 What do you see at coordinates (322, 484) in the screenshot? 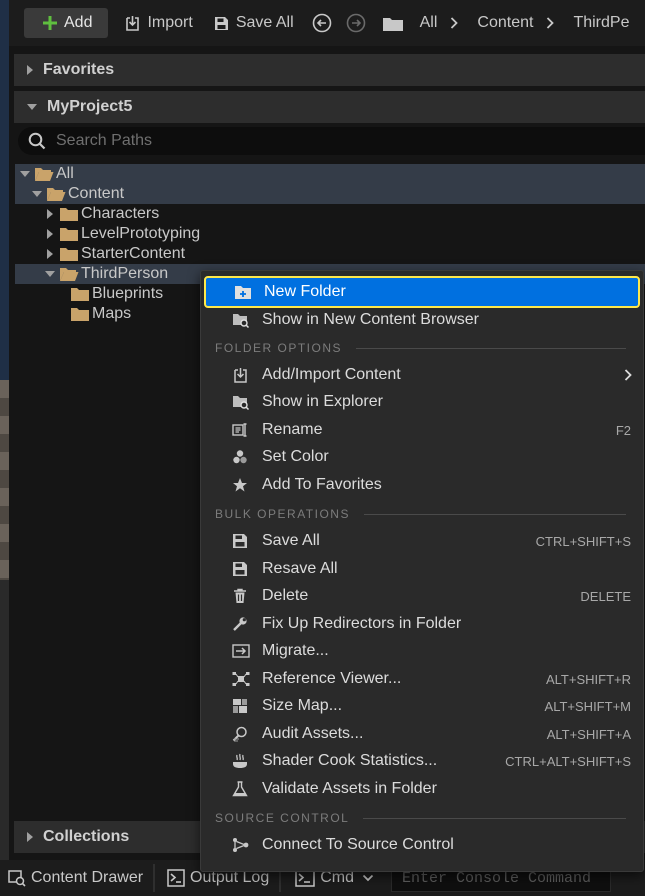
I see `menu-item-label: Add To Favorites` at bounding box center [322, 484].